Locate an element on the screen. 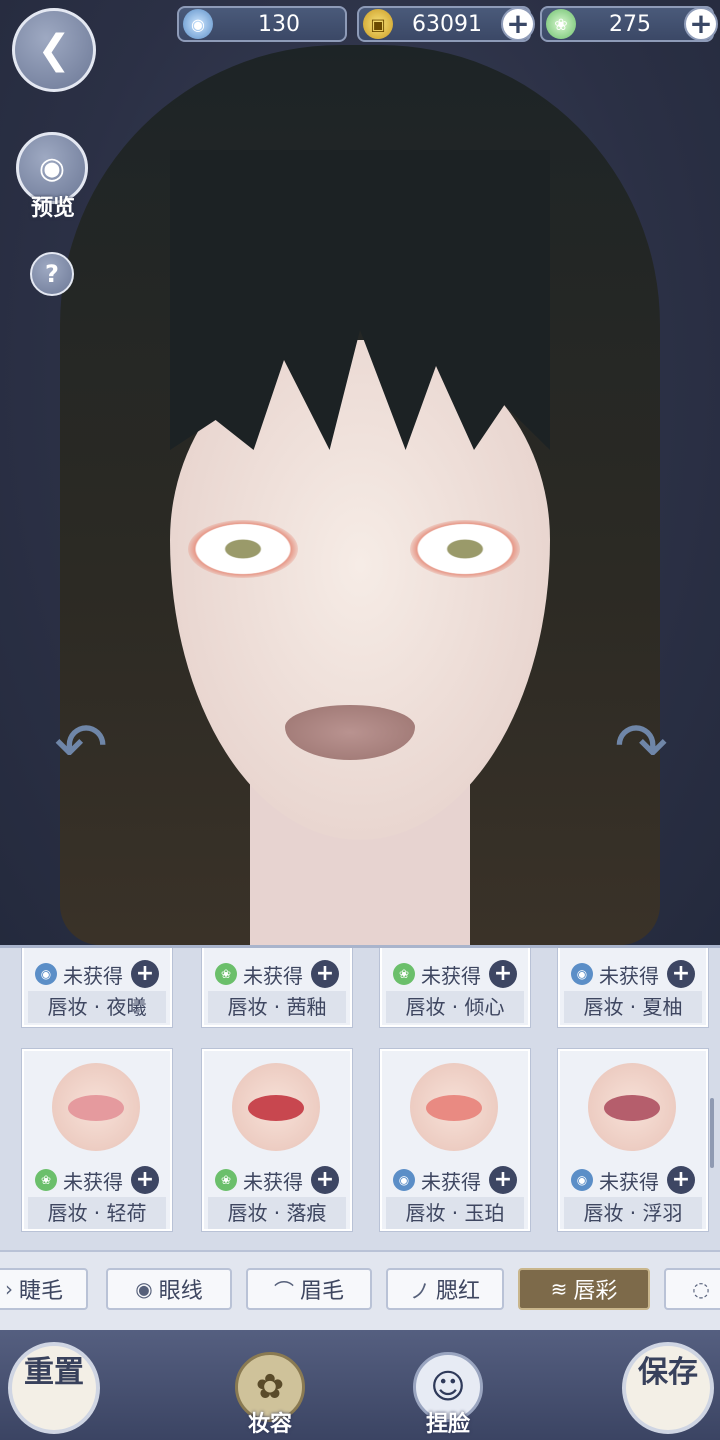  help-button: ? is located at coordinates (52, 274).